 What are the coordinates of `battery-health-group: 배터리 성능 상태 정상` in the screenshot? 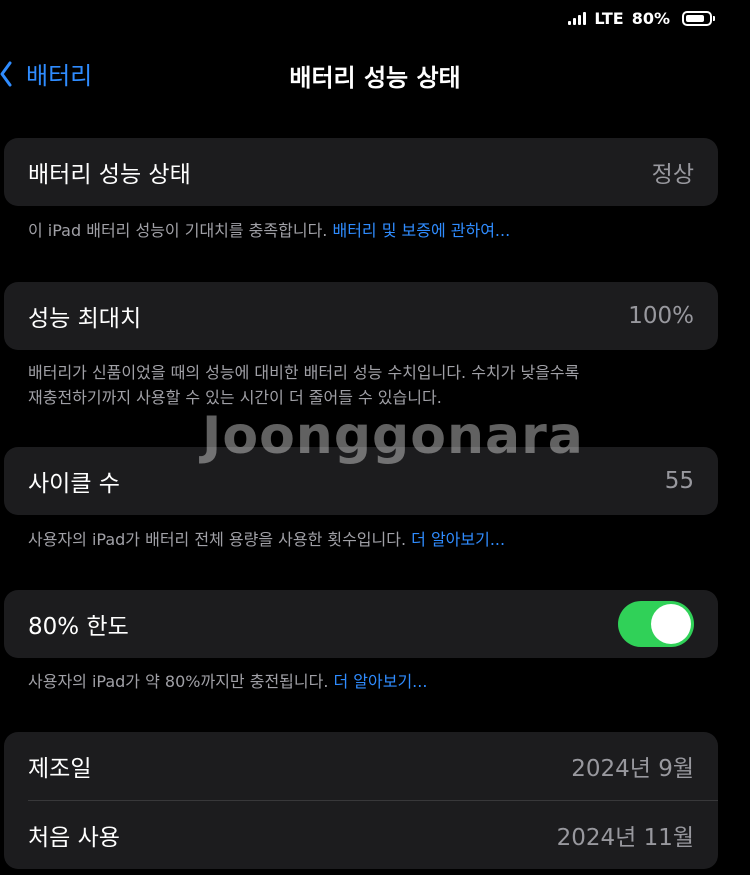 It's located at (361, 172).